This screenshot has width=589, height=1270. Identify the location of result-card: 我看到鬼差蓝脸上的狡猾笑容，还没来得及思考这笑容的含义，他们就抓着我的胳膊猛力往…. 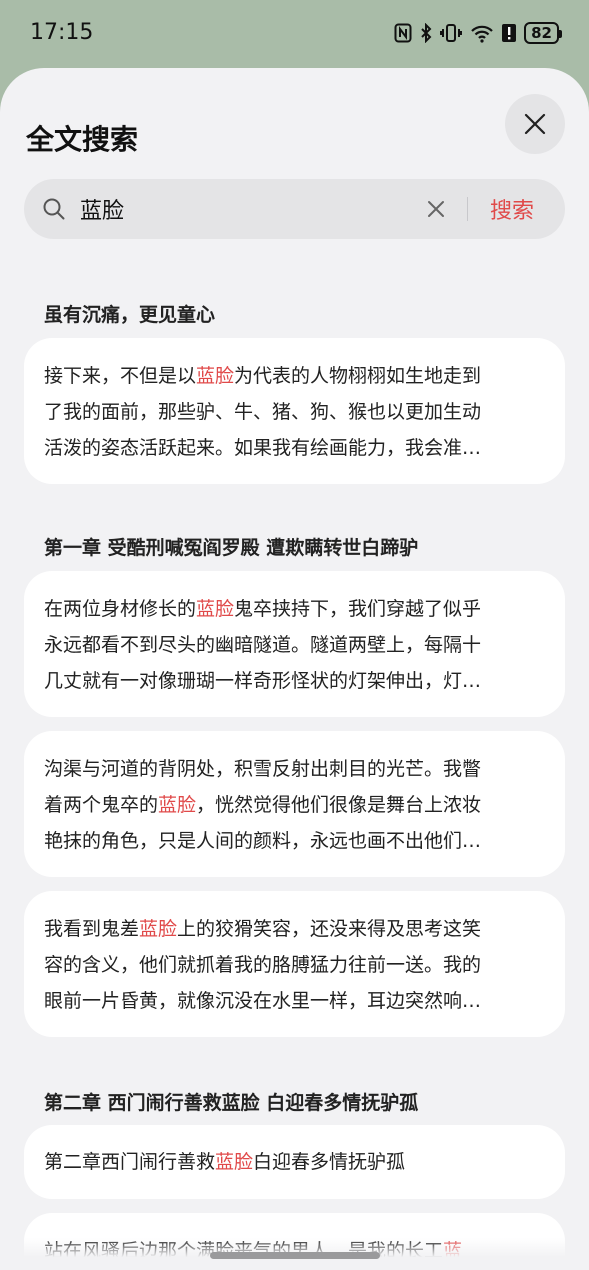
(294, 964).